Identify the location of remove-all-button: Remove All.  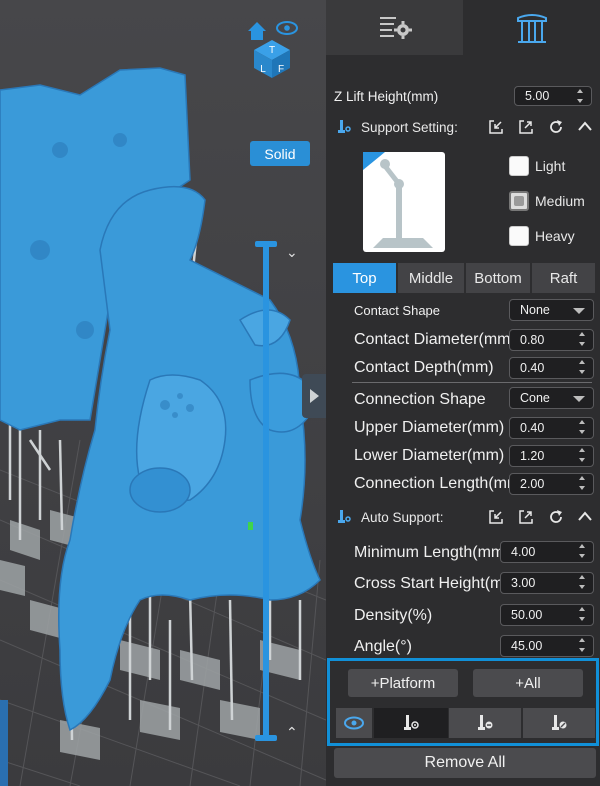
(465, 763).